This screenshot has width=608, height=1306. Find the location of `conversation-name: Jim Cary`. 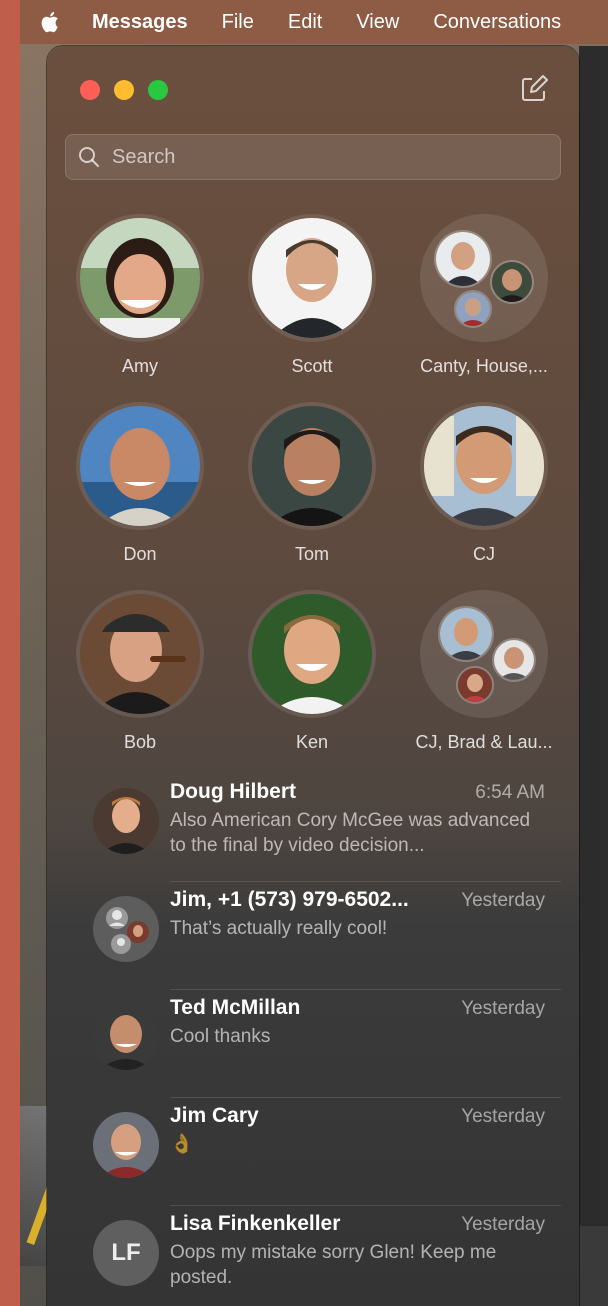

conversation-name: Jim Cary is located at coordinates (214, 1115).